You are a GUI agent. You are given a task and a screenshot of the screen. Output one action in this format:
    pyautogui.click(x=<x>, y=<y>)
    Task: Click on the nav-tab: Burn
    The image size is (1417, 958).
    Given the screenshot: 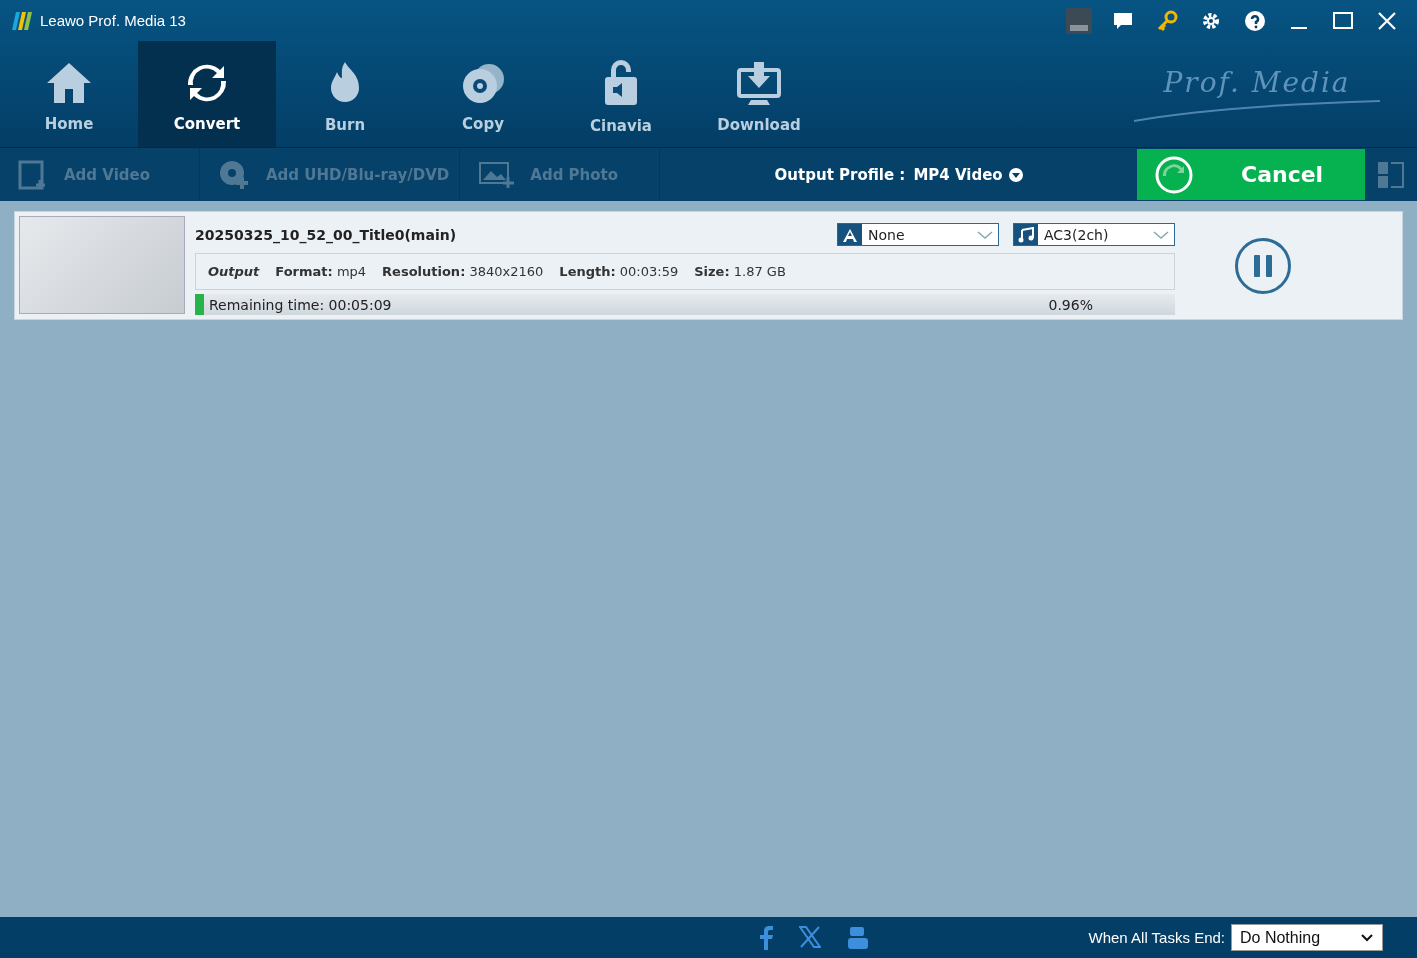 What is the action you would take?
    pyautogui.click(x=345, y=94)
    